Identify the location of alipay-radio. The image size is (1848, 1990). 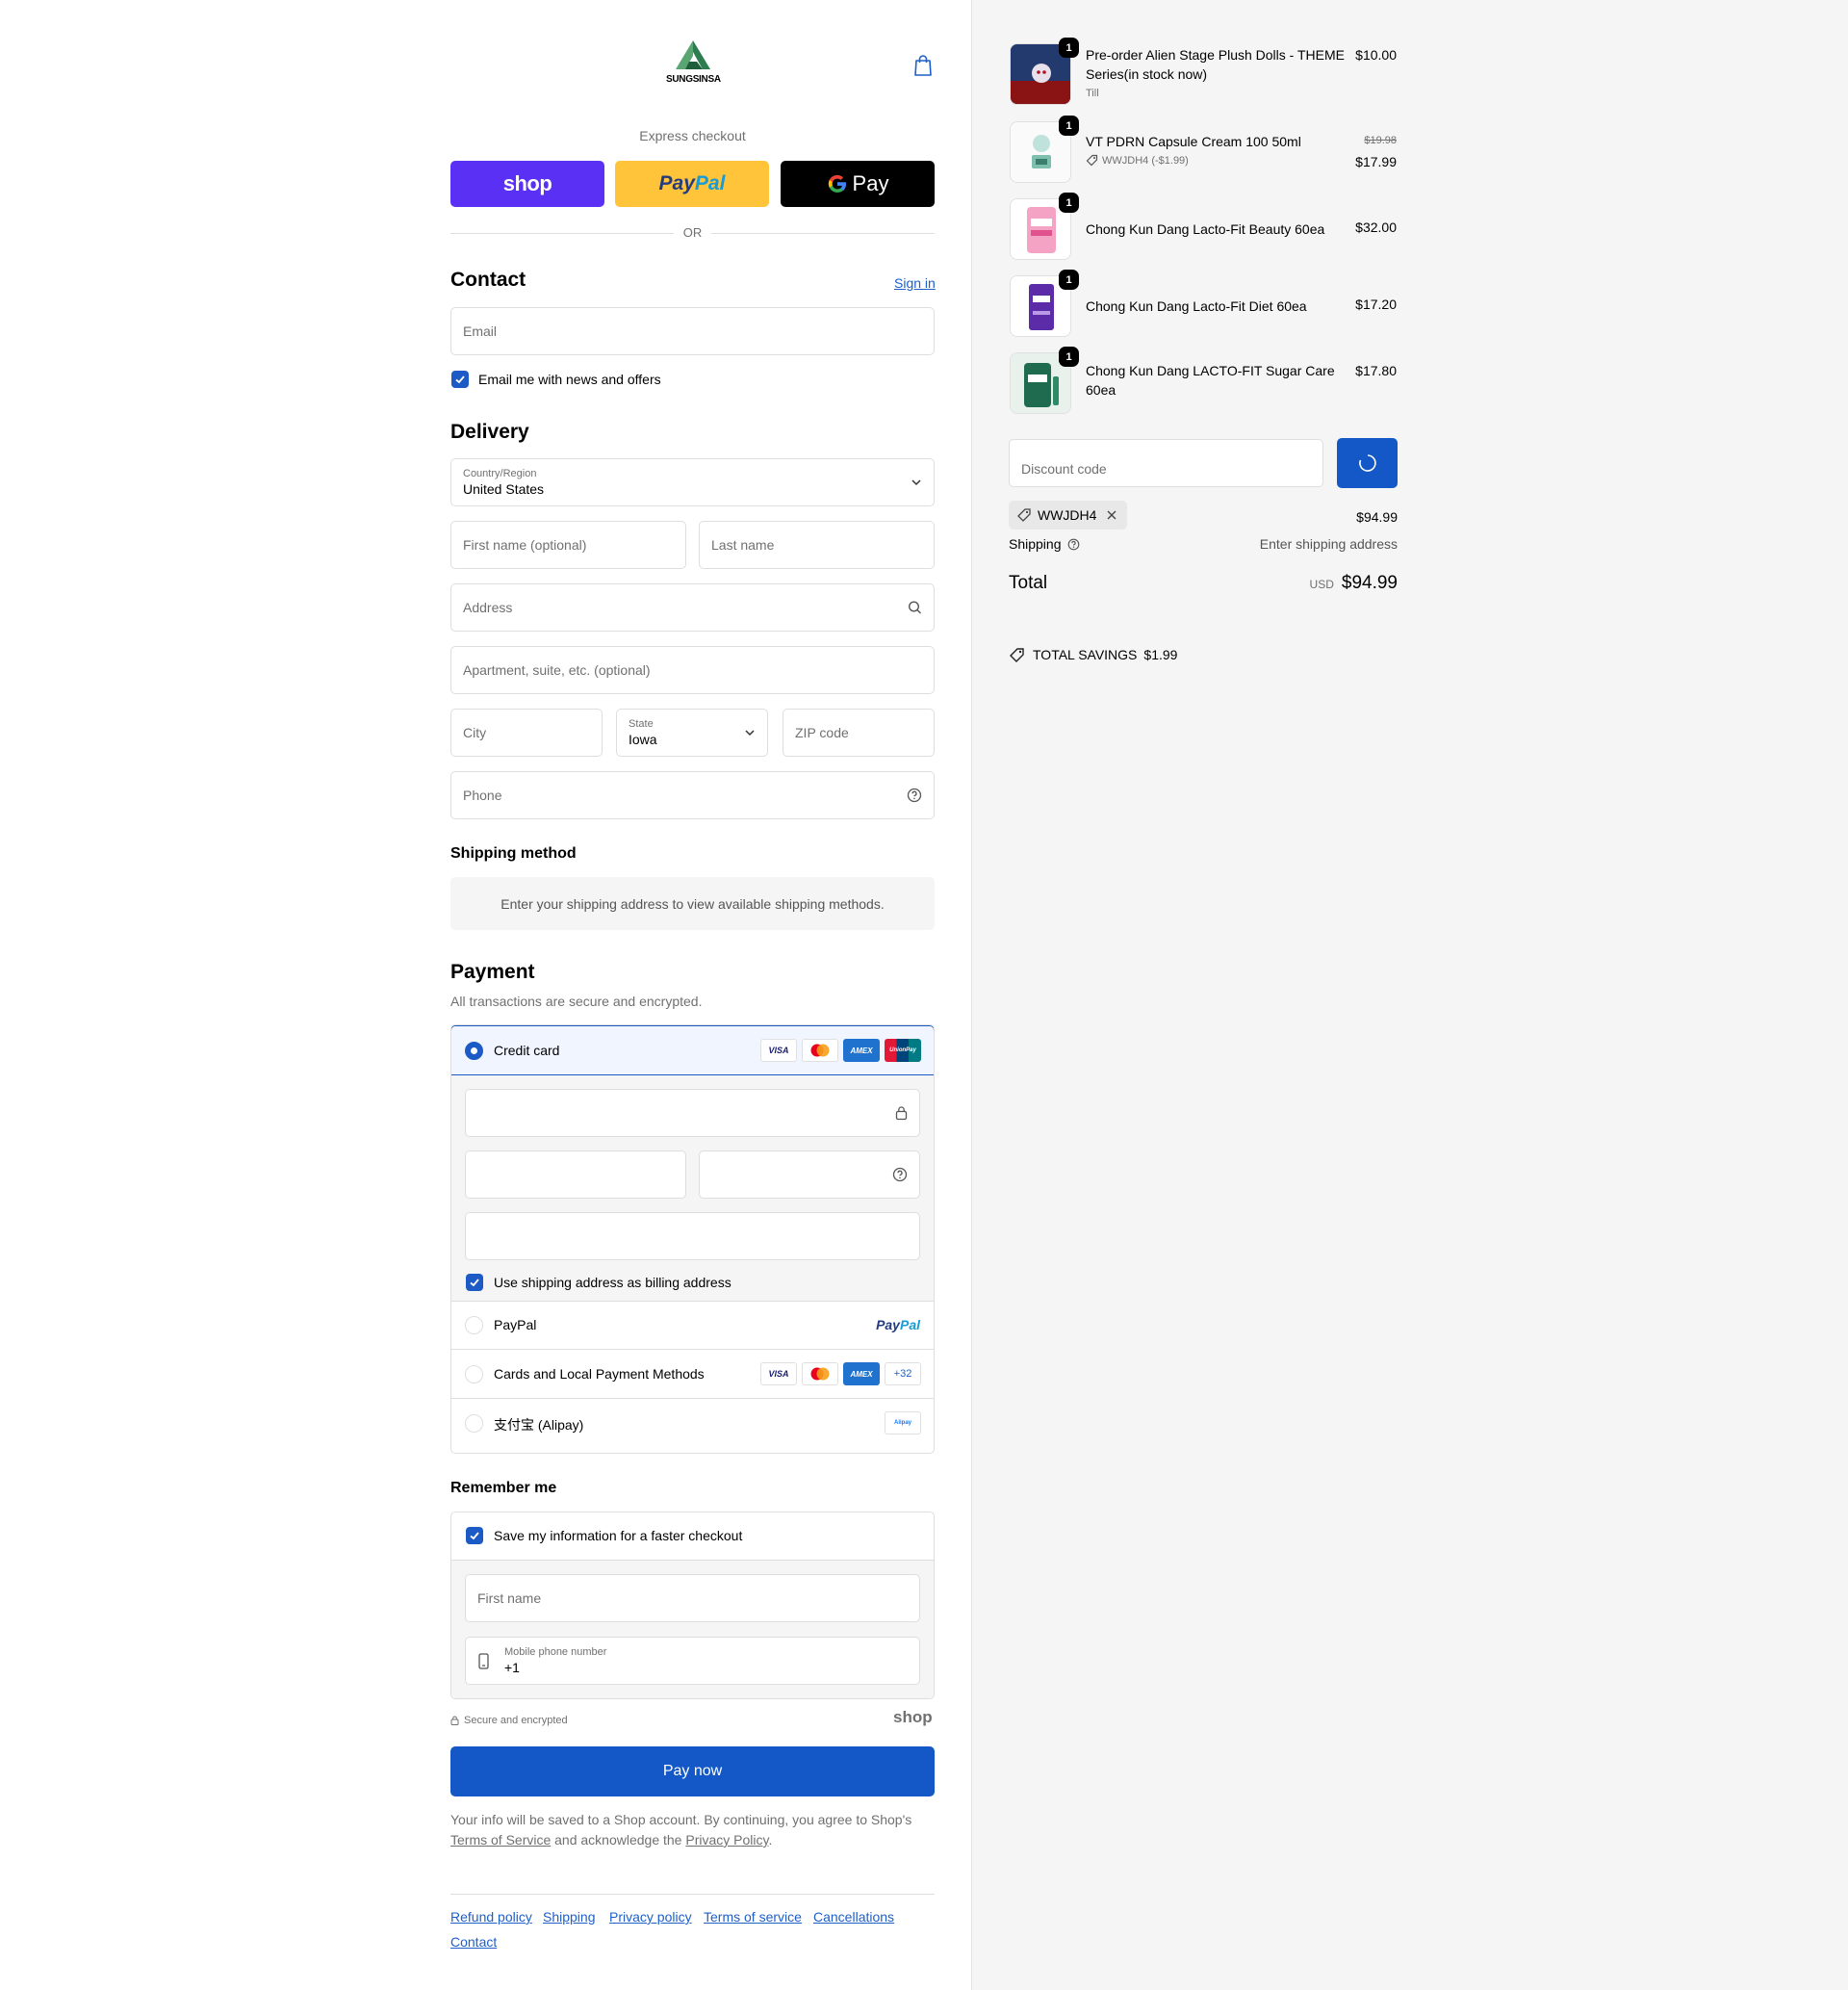
(474, 1424).